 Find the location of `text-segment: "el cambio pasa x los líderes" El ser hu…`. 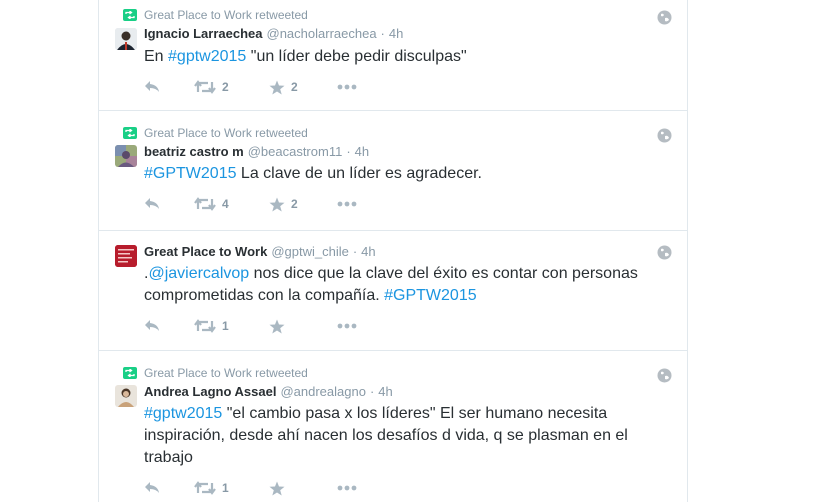

text-segment: "el cambio pasa x los líderes" El ser hu… is located at coordinates (415, 413).